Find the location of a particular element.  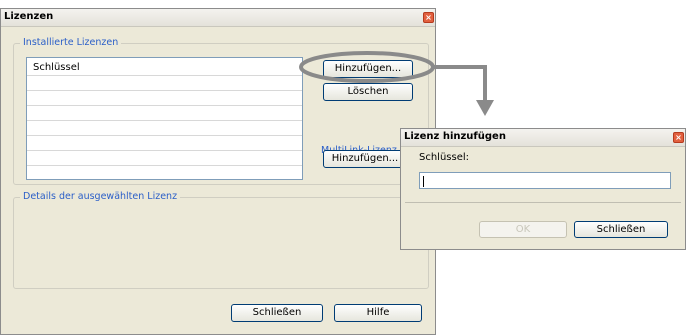

installed-licenses-label: Installierte Lizenzen is located at coordinates (71, 42).